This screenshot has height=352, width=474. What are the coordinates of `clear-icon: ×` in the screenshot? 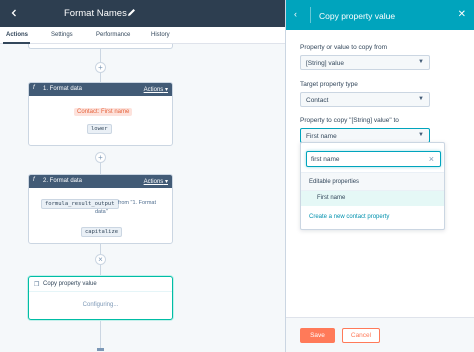 It's located at (431, 159).